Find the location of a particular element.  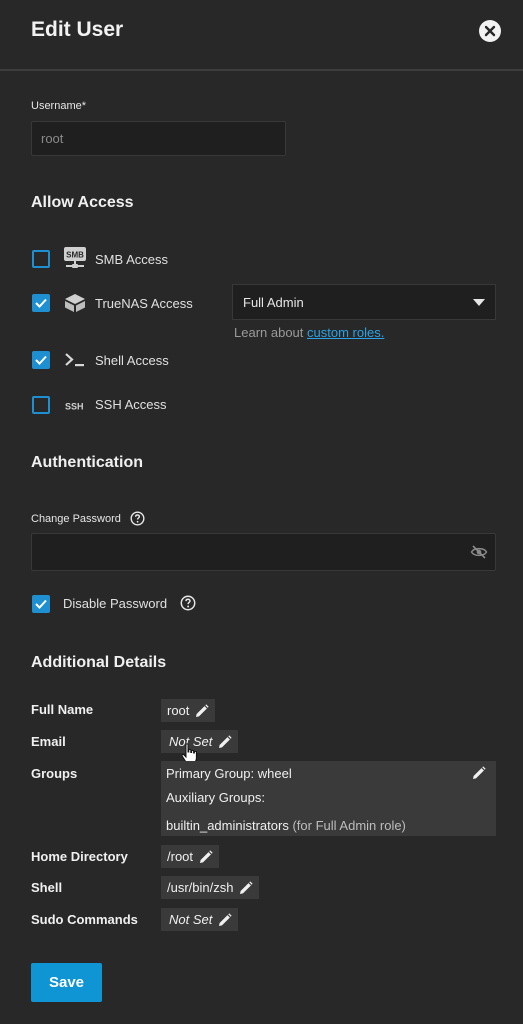

roles-hint: Learn about custom roles. is located at coordinates (309, 332).